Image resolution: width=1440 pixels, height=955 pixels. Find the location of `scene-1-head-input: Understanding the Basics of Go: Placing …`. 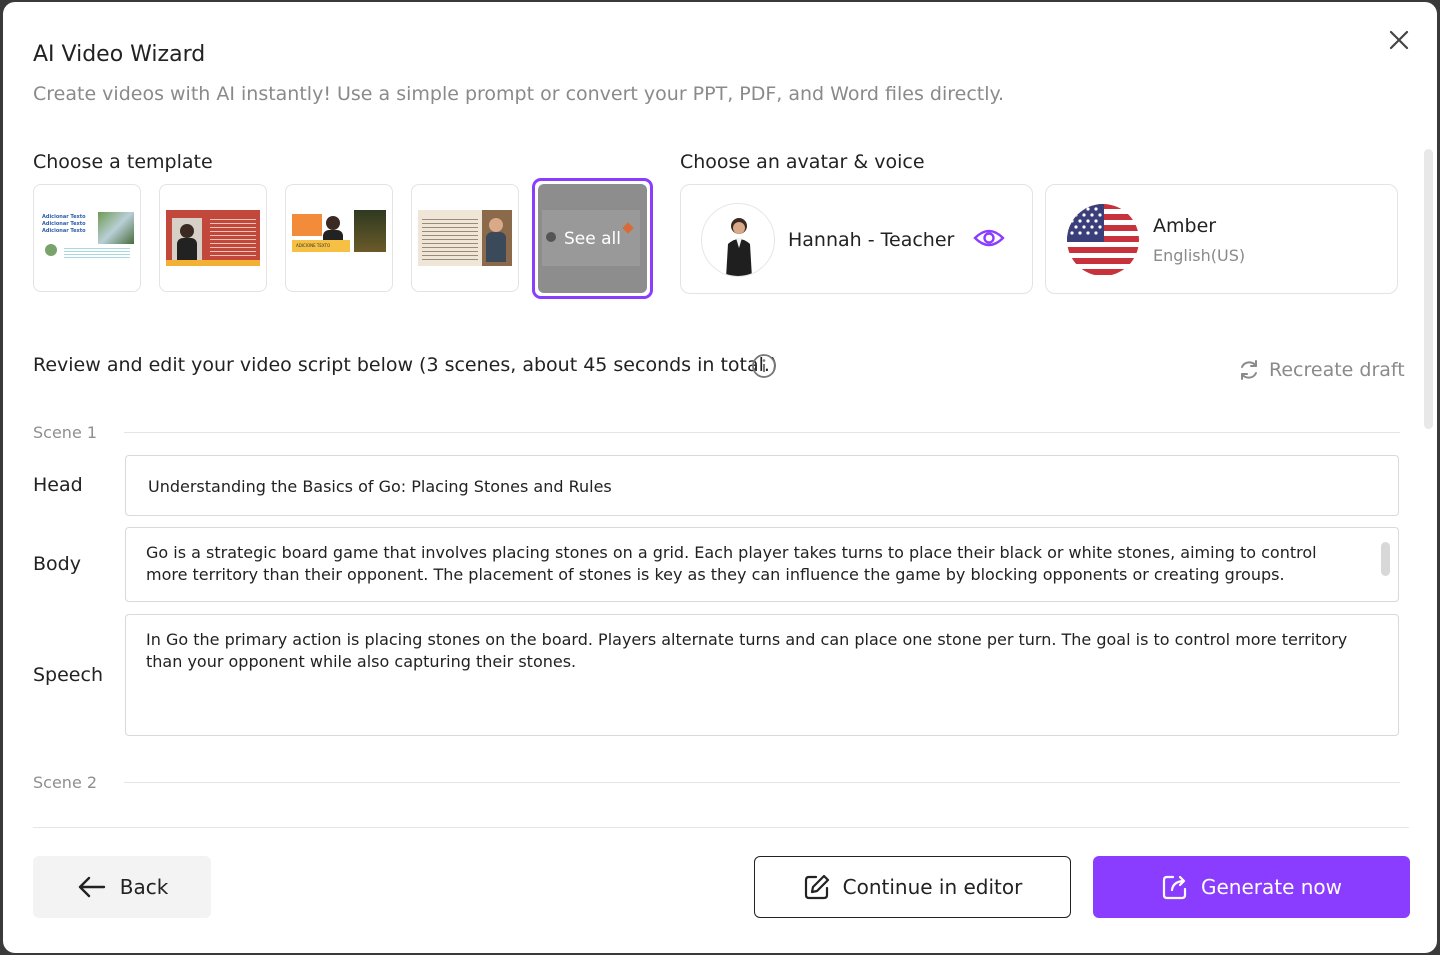

scene-1-head-input: Understanding the Basics of Go: Placing … is located at coordinates (762, 485).